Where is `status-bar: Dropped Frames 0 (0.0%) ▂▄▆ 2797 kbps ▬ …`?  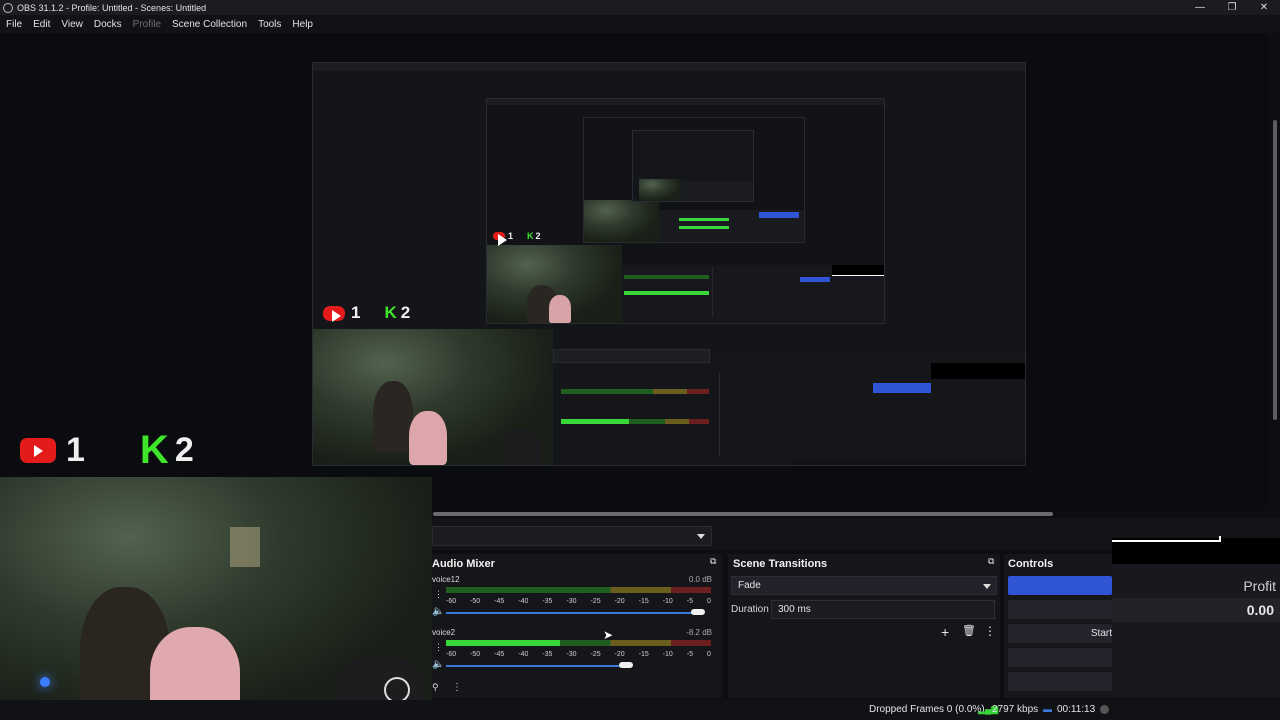
status-bar: Dropped Frames 0 (0.0%) ▂▄▆ 2797 kbps ▬ … is located at coordinates (640, 710).